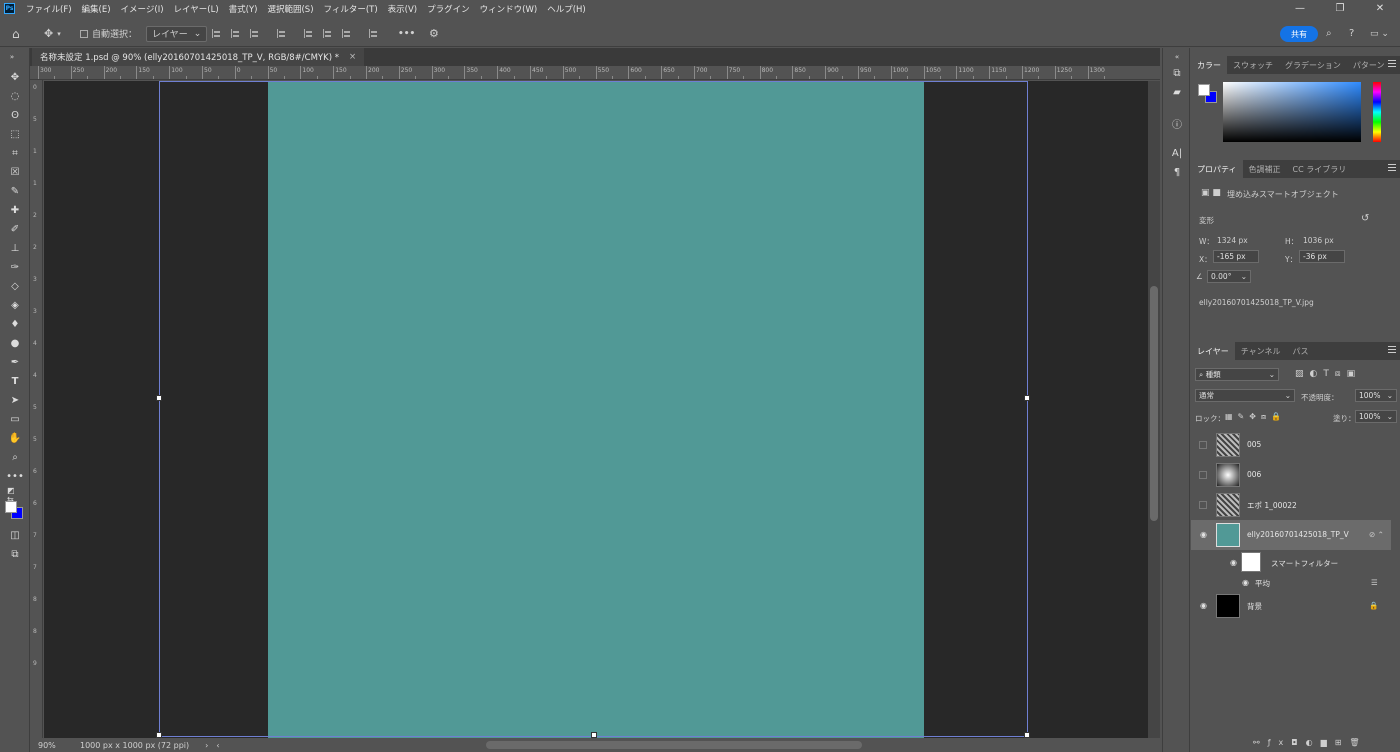 Image resolution: width=1400 pixels, height=752 pixels. I want to click on workspace-icon: ▭ ⌄, so click(1379, 33).